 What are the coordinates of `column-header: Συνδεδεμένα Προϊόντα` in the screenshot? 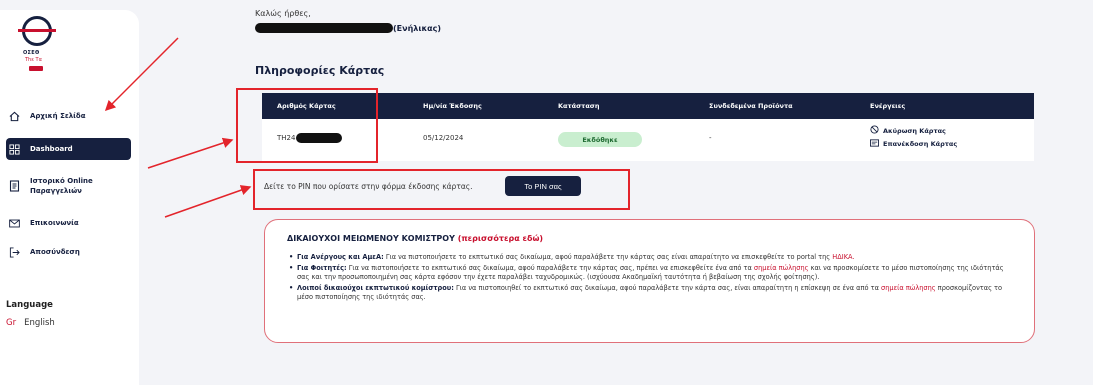 It's located at (751, 106).